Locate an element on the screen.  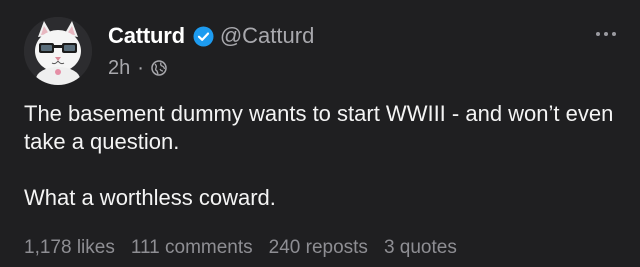
cat-with-glasses-avatar-image is located at coordinates (58, 51).